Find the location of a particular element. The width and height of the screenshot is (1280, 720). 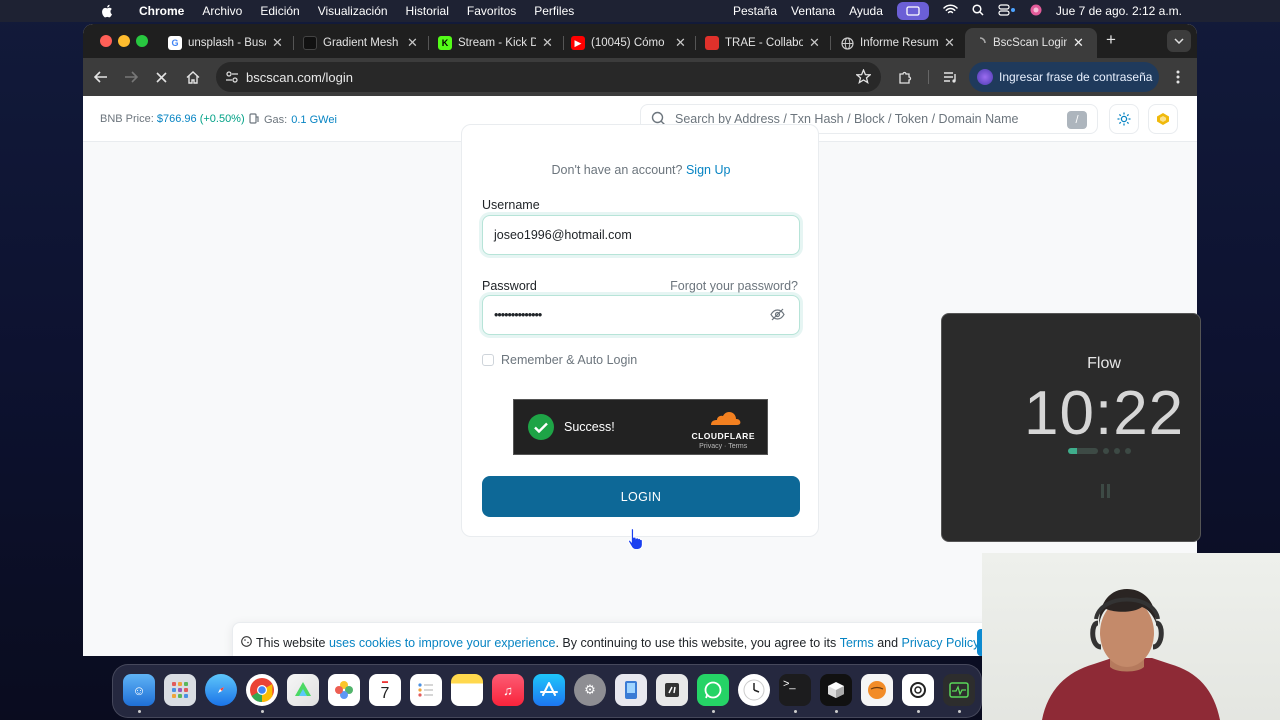

notes-icon is located at coordinates (467, 690).